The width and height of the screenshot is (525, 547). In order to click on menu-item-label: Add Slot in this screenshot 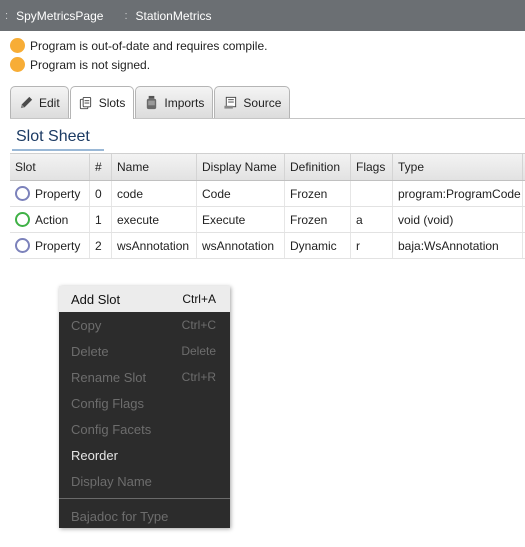, I will do `click(96, 299)`.